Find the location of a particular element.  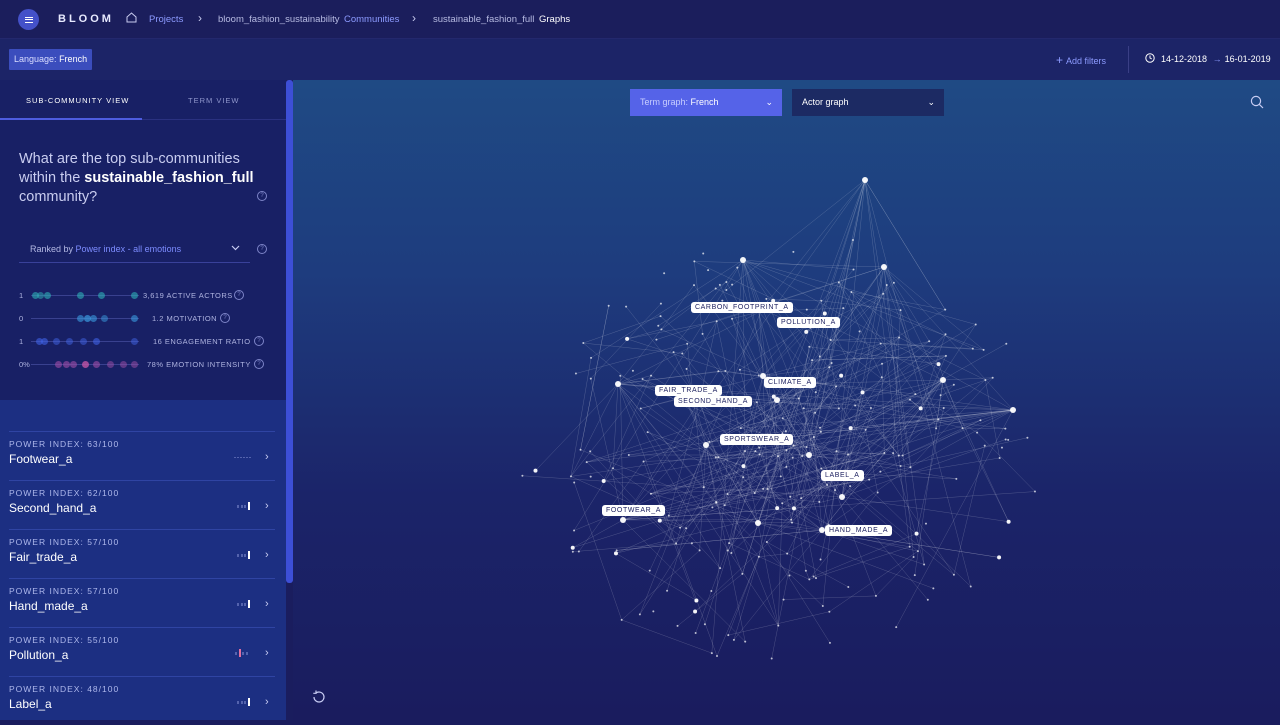

add-filters-button: +Add filters is located at coordinates (1081, 60).